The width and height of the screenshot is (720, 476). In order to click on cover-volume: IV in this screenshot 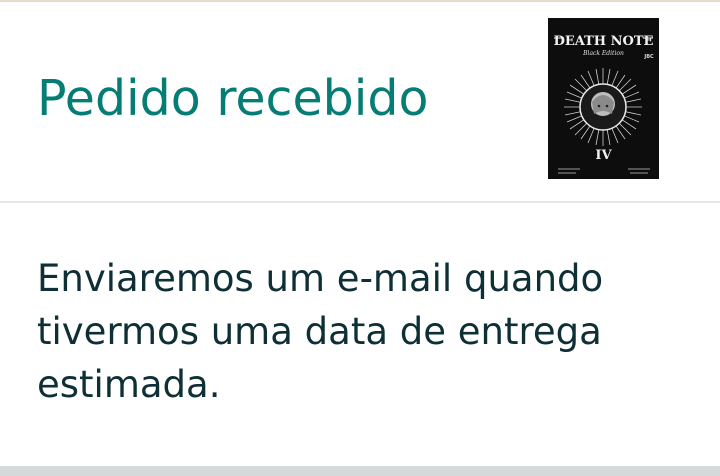, I will do `click(603, 155)`.